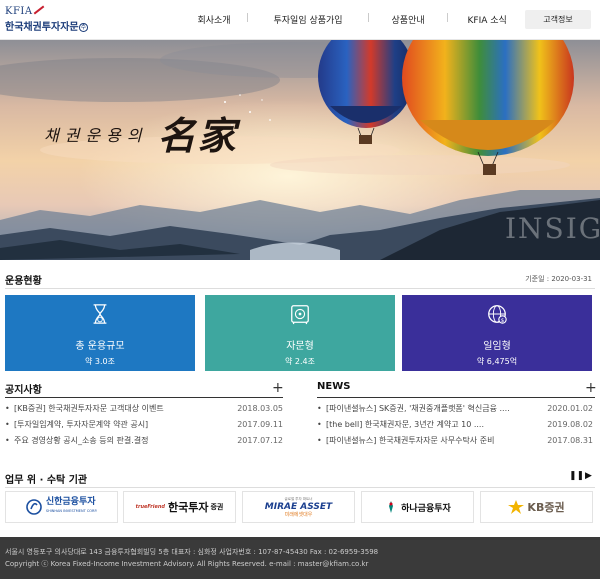 Image resolution: width=600 pixels, height=579 pixels. What do you see at coordinates (19, 11) in the screenshot?
I see `logo-abbr: KFIA` at bounding box center [19, 11].